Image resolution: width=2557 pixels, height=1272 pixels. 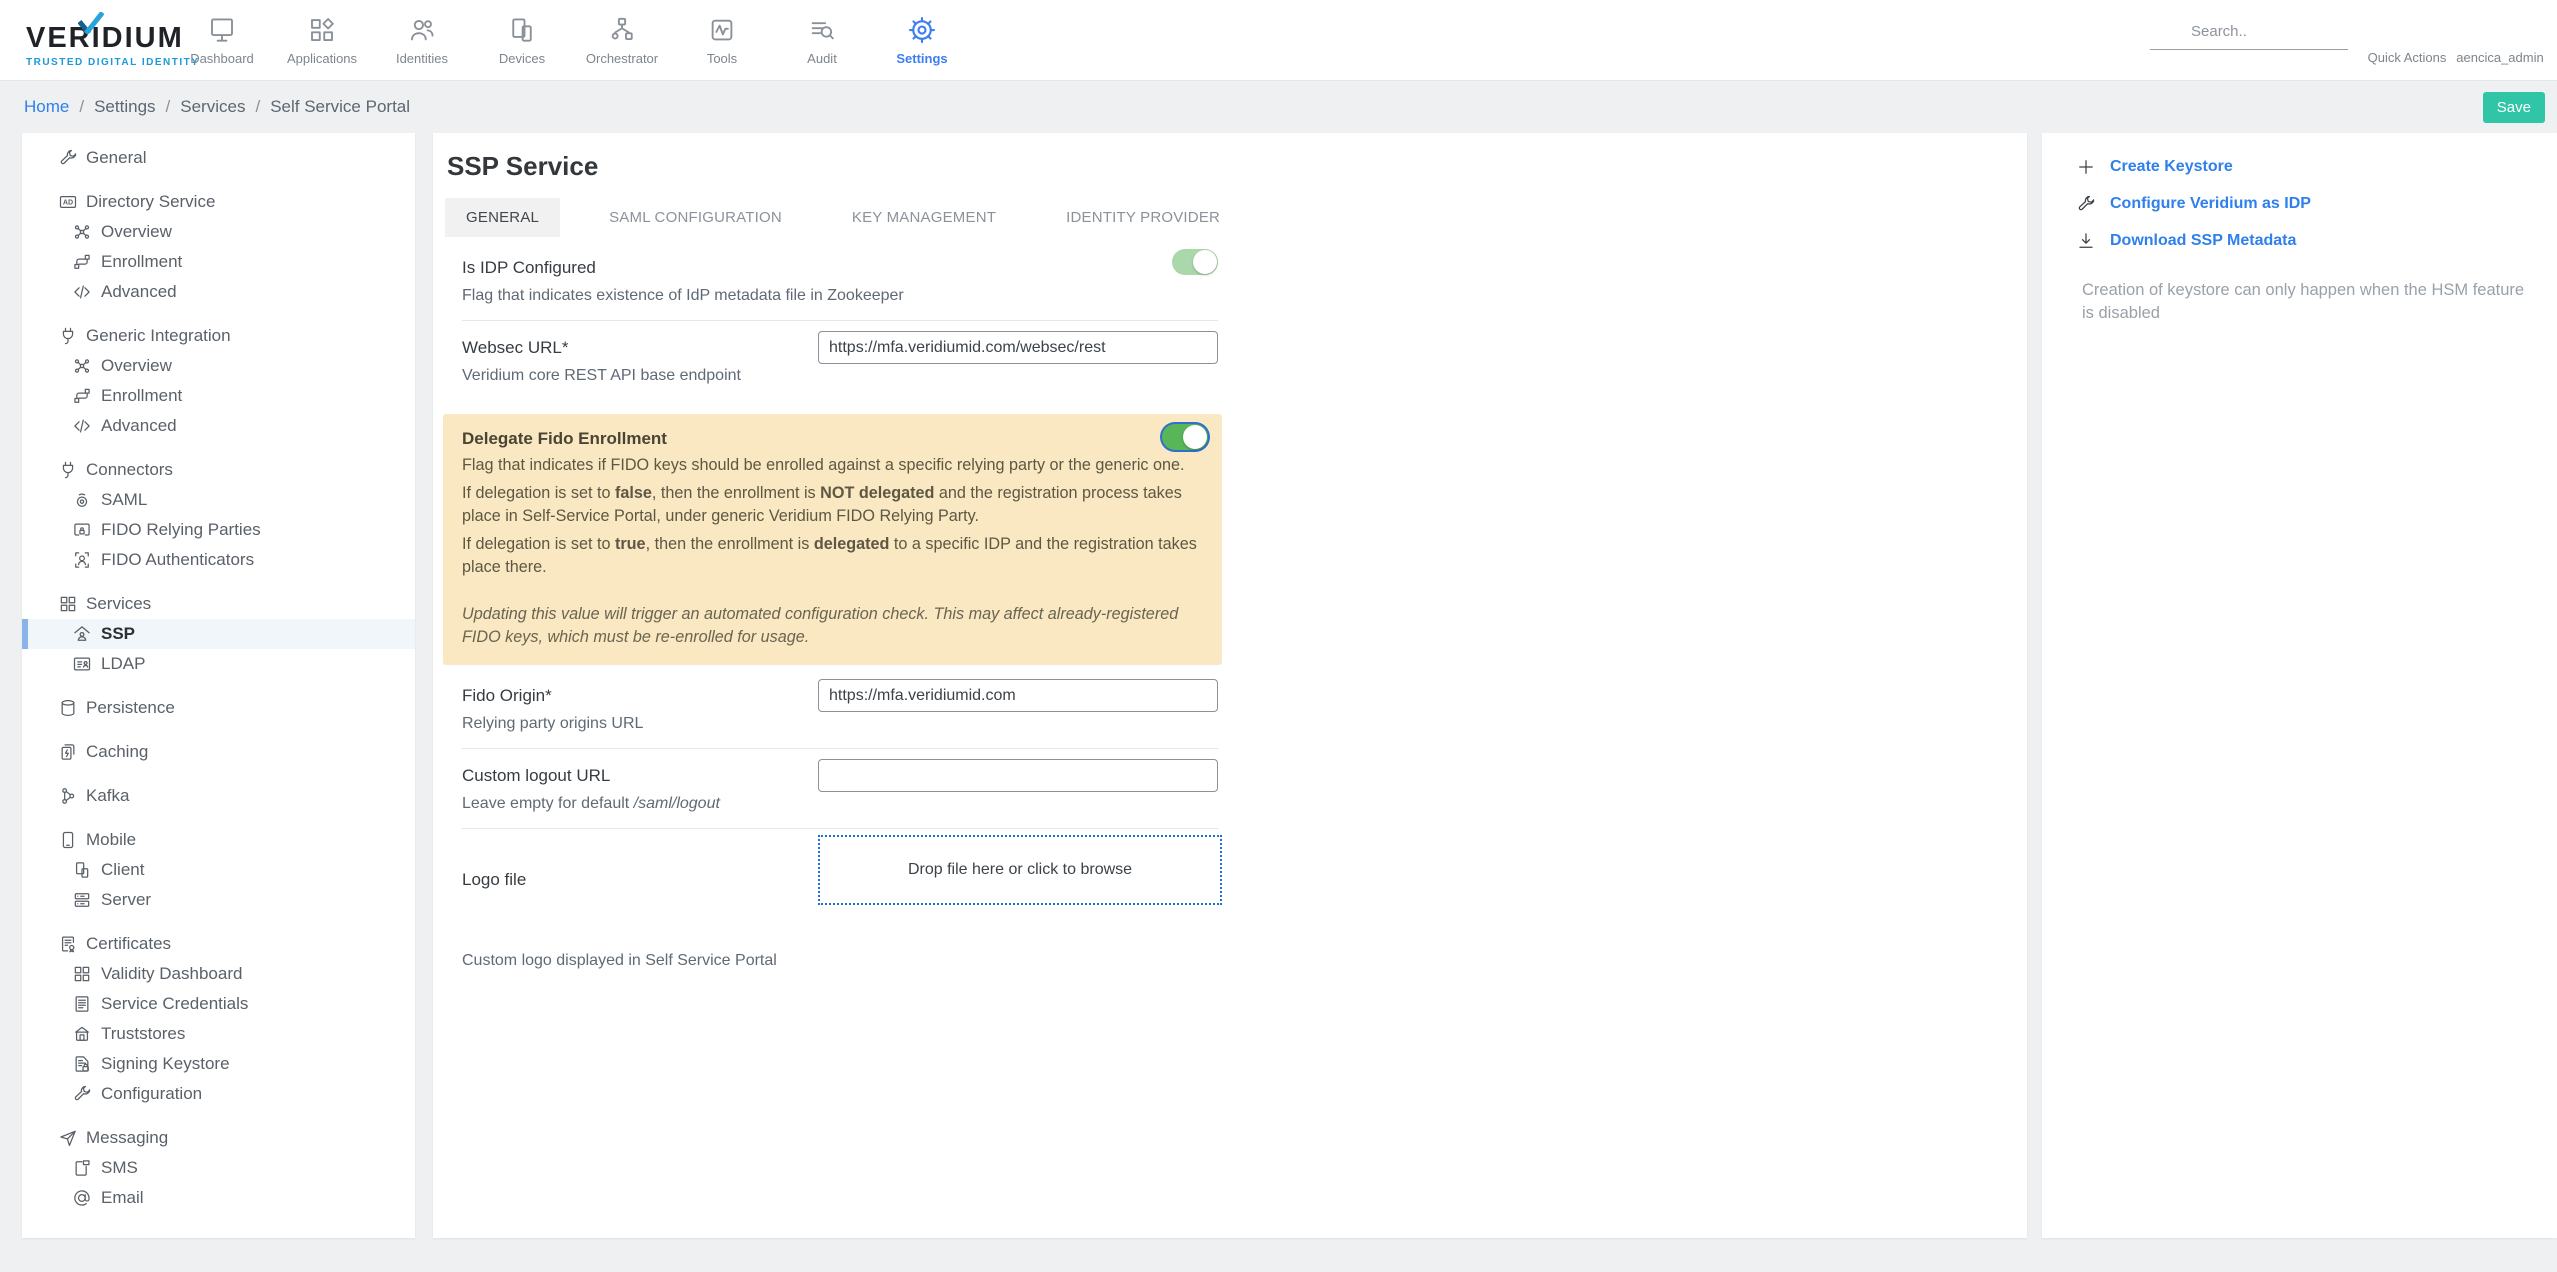 I want to click on nav-item-identities: Identities, so click(x=422, y=40).